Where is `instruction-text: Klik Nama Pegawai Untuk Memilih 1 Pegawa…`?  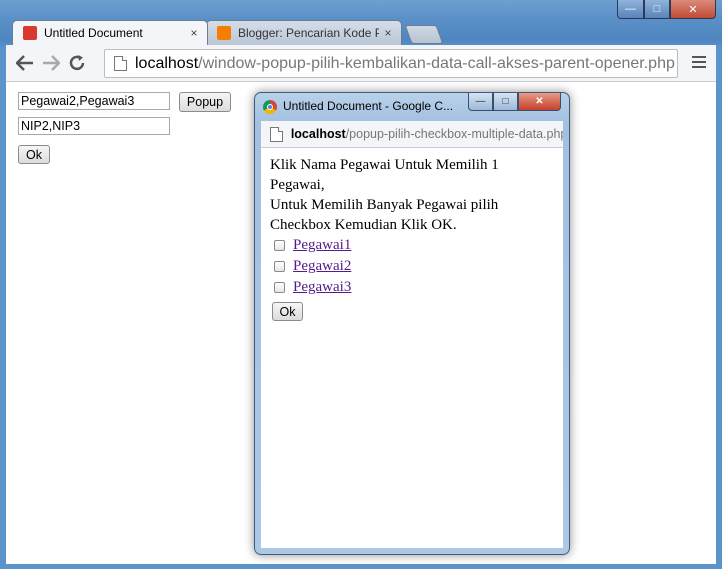
instruction-text: Klik Nama Pegawai Untuk Memilih 1 Pegawa… is located at coordinates (405, 195).